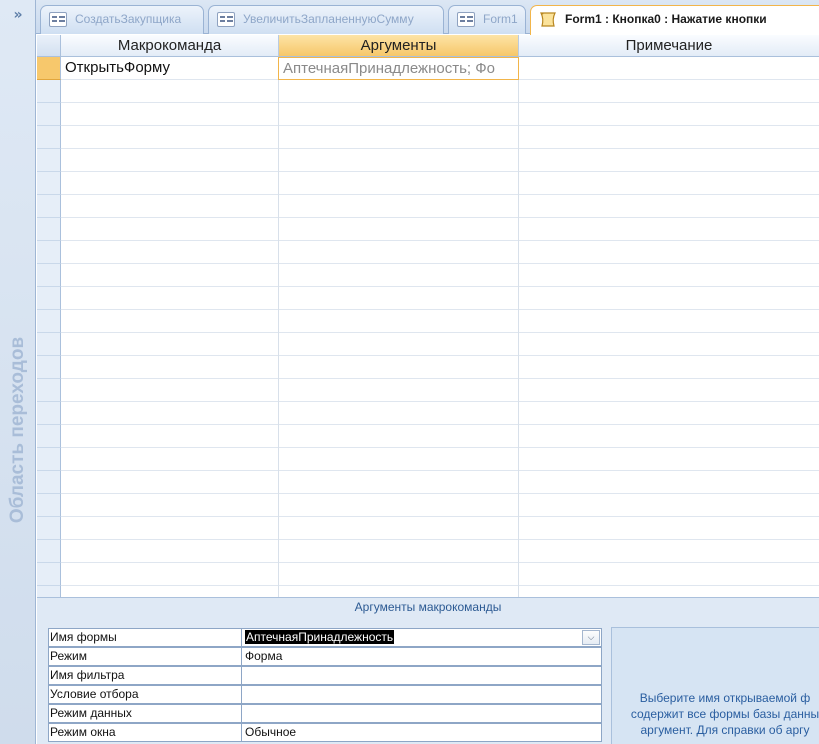 Image resolution: width=819 pixels, height=744 pixels. I want to click on help-line: Выберите имя открываемой ф, so click(725, 698).